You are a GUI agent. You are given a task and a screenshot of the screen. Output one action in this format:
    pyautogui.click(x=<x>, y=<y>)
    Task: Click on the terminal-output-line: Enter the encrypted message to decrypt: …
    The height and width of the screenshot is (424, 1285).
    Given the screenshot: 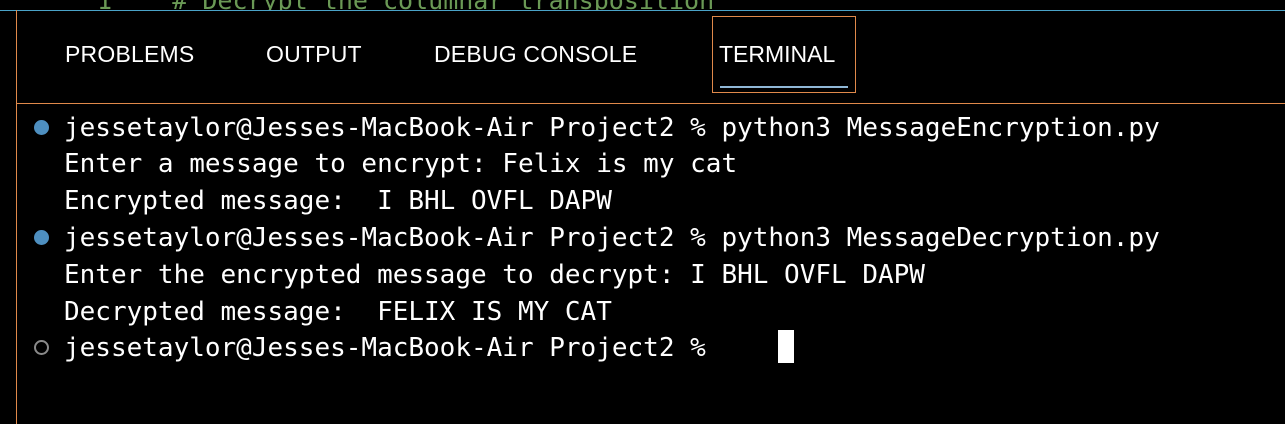 What is the action you would take?
    pyautogui.click(x=494, y=275)
    